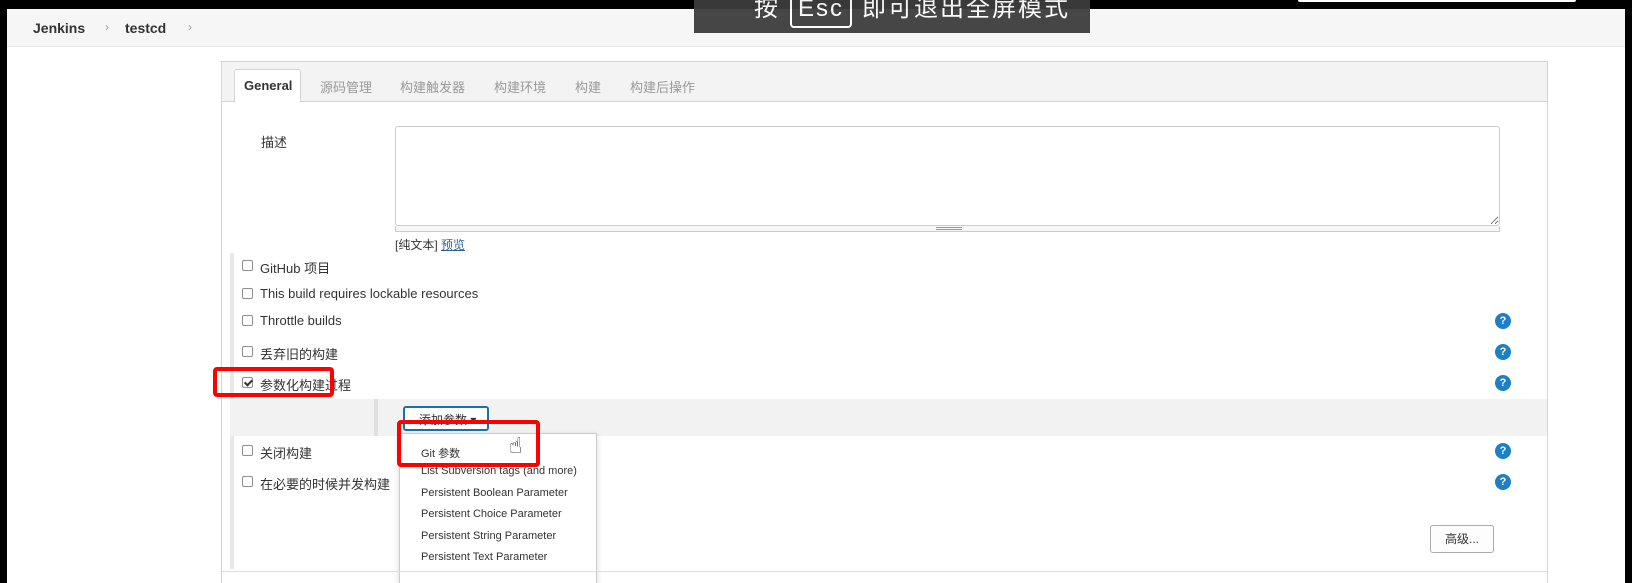  I want to click on lockable-resources-checkbox, so click(247, 293).